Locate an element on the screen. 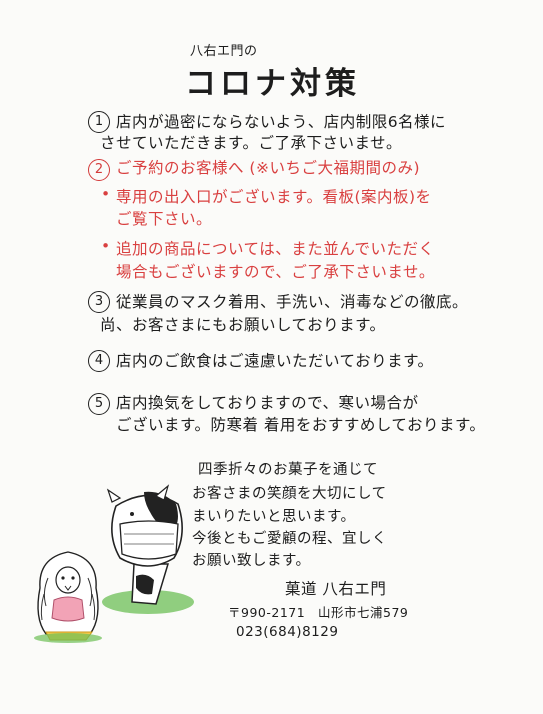  closing-line-5: お願い致します。 is located at coordinates (251, 561).